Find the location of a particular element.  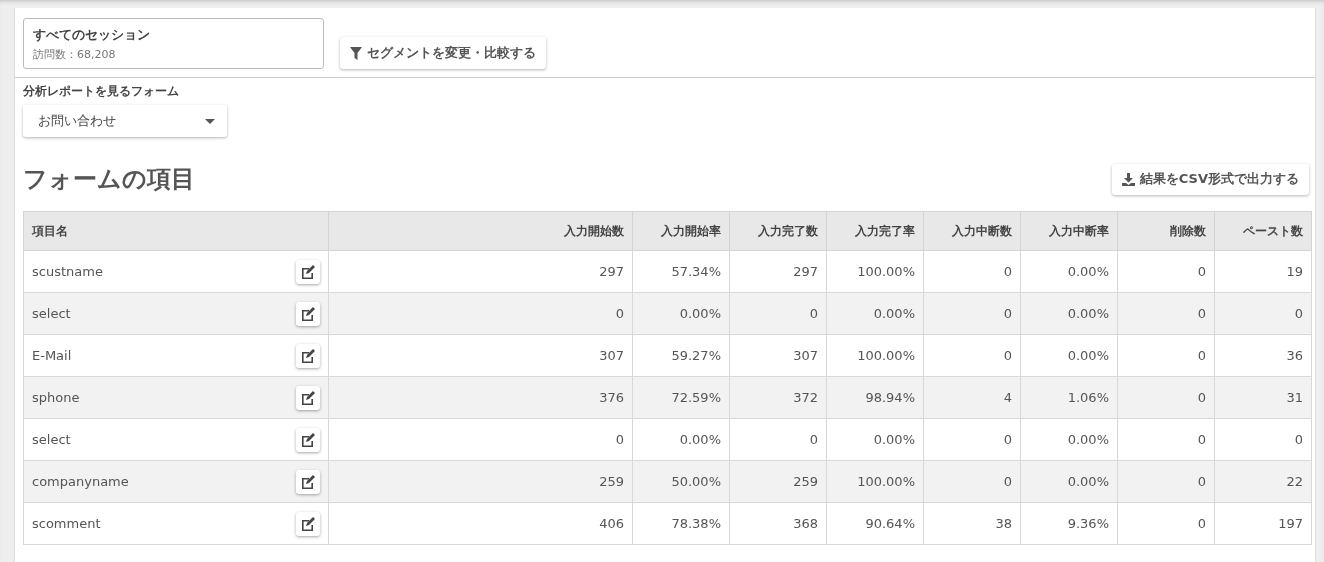

table-cell: 50.00% is located at coordinates (681, 481).